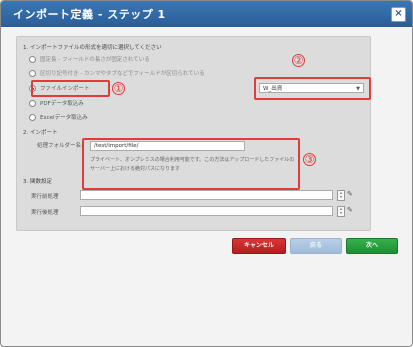  Describe the element at coordinates (45, 213) in the screenshot. I see `post-process-label: 実行後処理` at that location.